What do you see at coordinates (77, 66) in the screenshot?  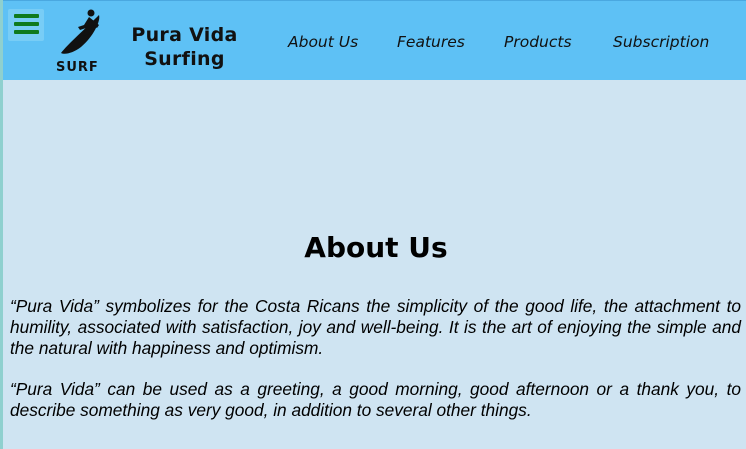 I see `logo-text: SURF` at bounding box center [77, 66].